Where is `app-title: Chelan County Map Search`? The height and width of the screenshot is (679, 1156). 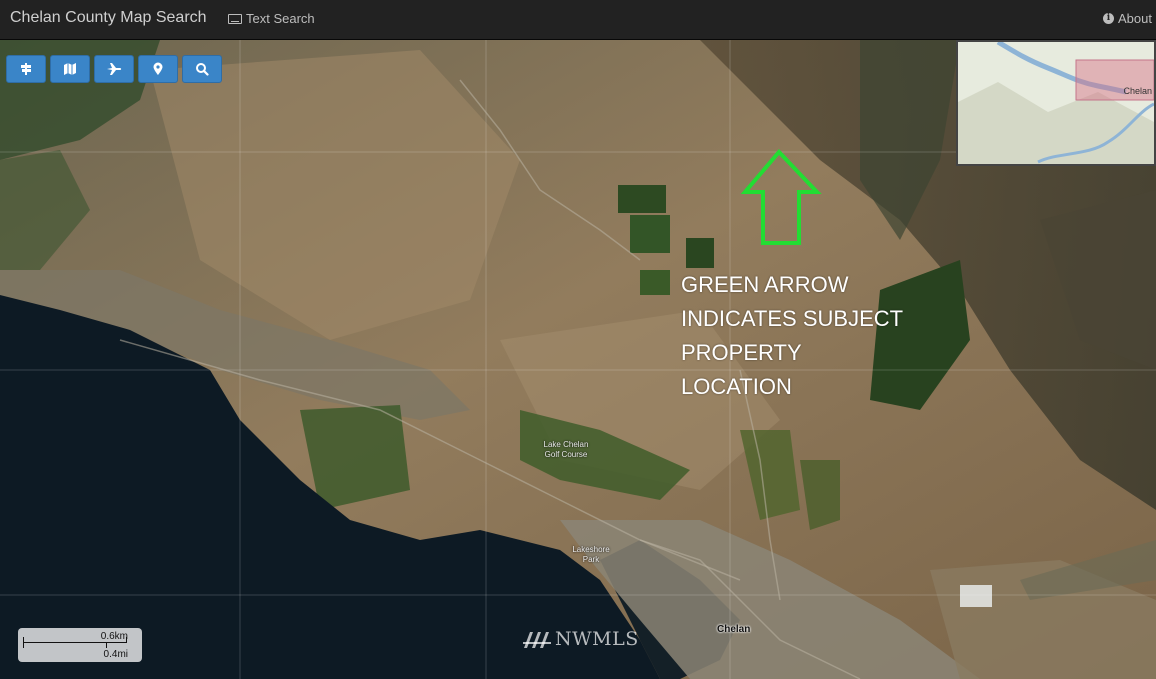
app-title: Chelan County Map Search is located at coordinates (108, 18).